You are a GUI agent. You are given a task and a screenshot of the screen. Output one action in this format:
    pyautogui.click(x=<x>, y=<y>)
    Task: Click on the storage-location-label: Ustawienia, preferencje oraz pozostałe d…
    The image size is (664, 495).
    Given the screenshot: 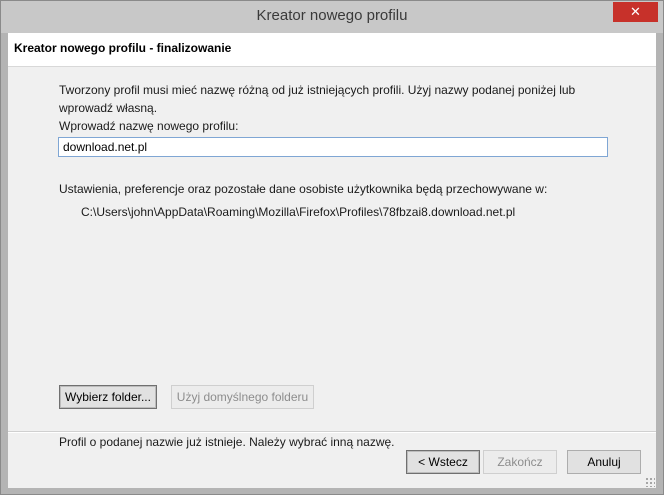 What is the action you would take?
    pyautogui.click(x=303, y=189)
    